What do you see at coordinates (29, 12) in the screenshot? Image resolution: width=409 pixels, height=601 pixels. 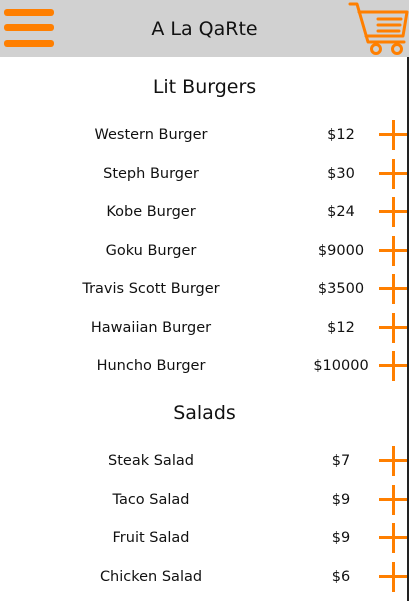 I see `menu-bar-top` at bounding box center [29, 12].